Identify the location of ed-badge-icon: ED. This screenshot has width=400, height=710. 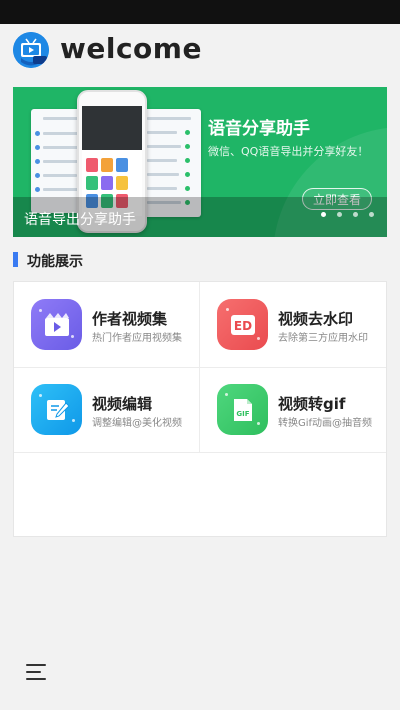
(242, 324).